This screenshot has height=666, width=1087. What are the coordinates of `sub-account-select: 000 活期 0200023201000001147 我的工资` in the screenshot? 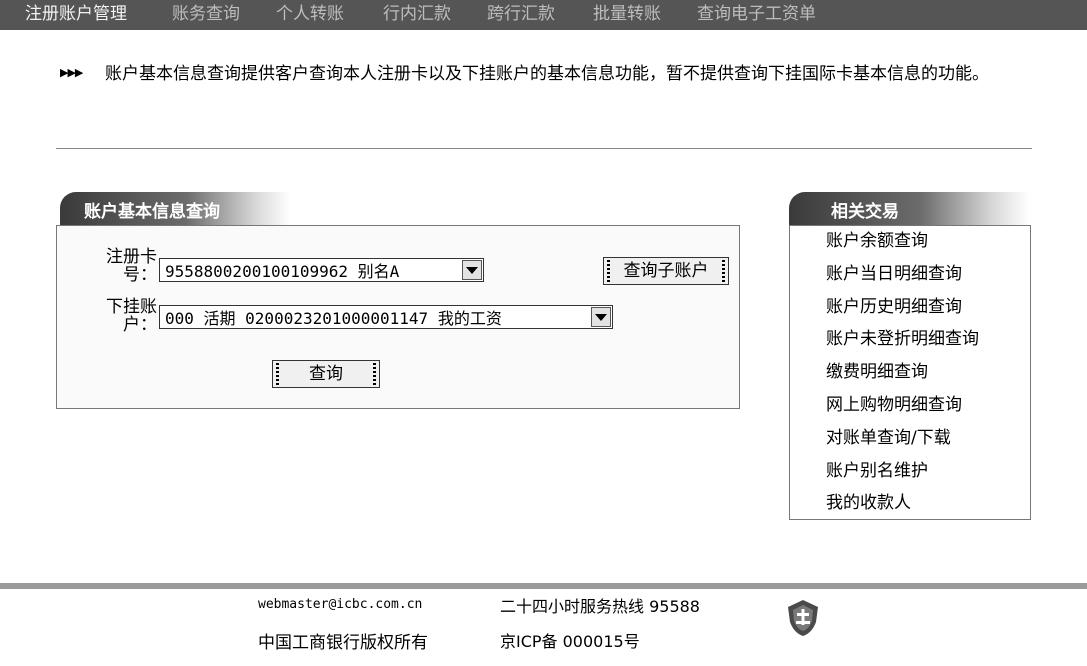 It's located at (386, 317).